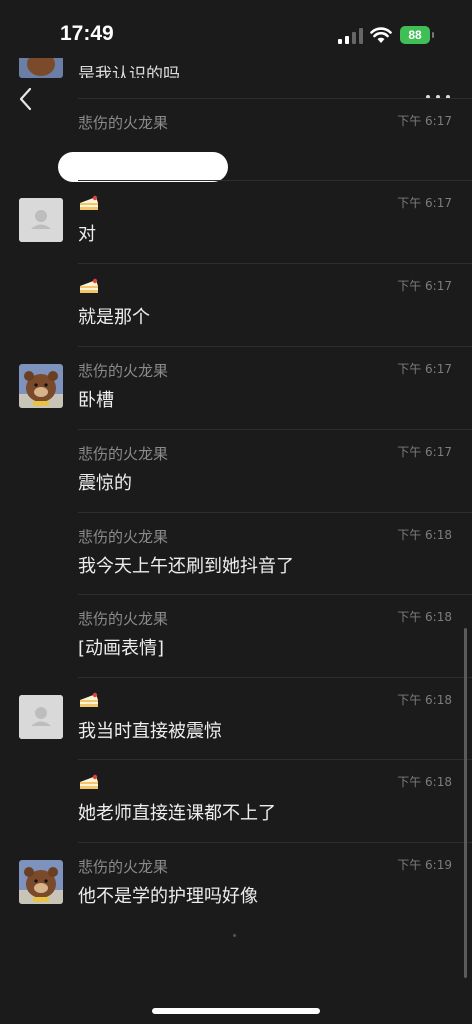  What do you see at coordinates (168, 896) in the screenshot?
I see `message-text: 他不是学的护理吗好像` at bounding box center [168, 896].